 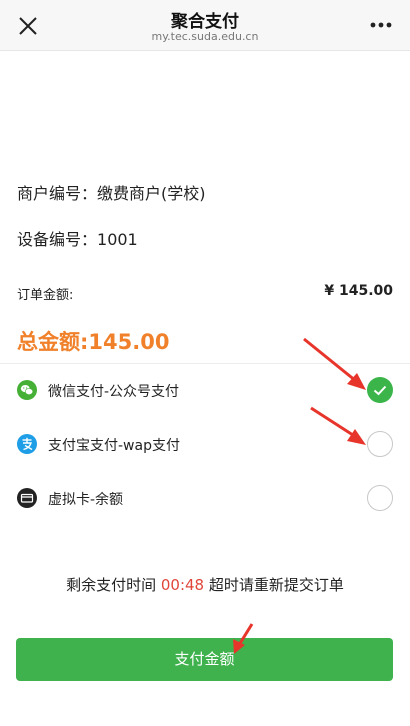 What do you see at coordinates (182, 585) in the screenshot?
I see `timer-countdown: 00:48` at bounding box center [182, 585].